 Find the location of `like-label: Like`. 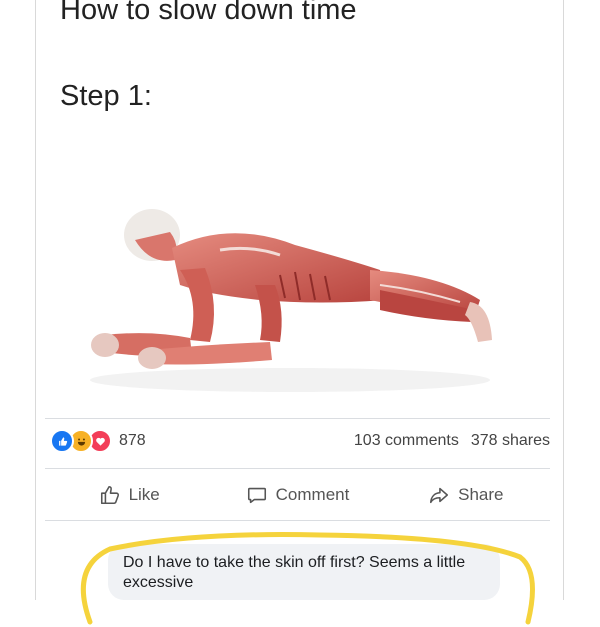

like-label: Like is located at coordinates (144, 494).